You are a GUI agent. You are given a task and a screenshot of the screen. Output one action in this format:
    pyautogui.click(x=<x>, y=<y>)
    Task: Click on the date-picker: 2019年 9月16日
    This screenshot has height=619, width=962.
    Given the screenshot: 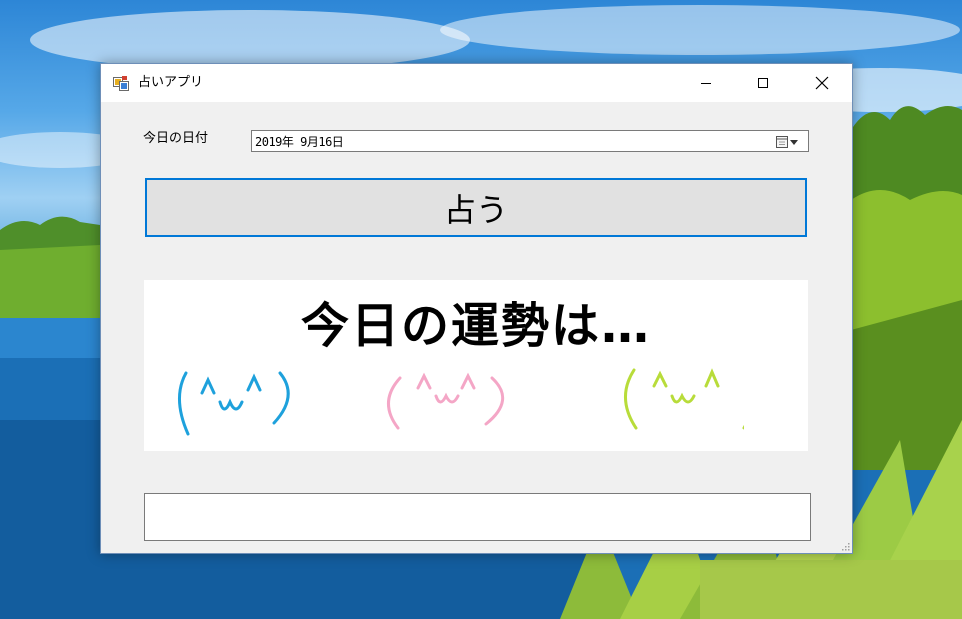 What is the action you would take?
    pyautogui.click(x=530, y=141)
    